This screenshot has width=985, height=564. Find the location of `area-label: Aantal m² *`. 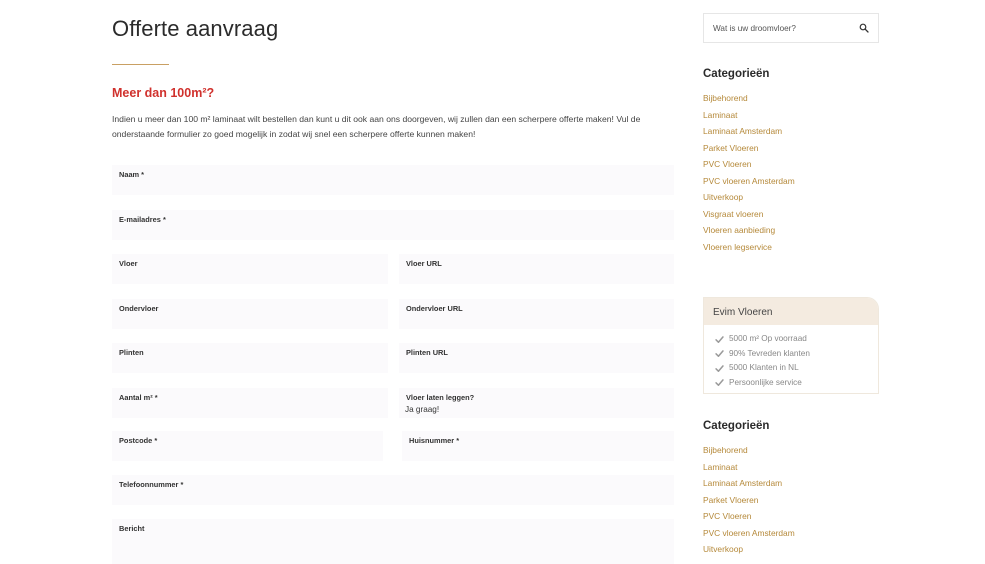

area-label: Aantal m² * is located at coordinates (138, 397).